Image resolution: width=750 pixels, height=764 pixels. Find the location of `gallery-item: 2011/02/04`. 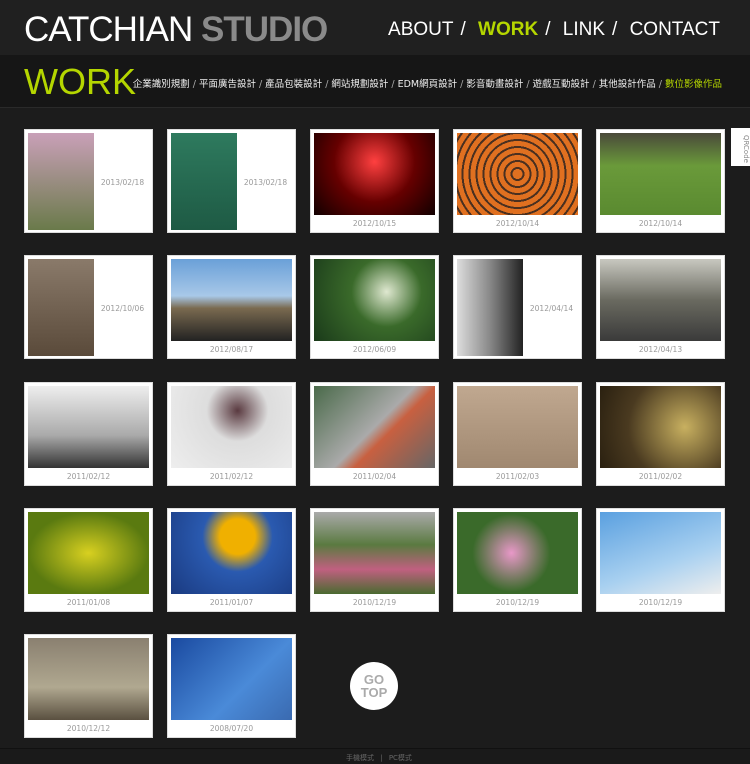

gallery-item: 2011/02/04 is located at coordinates (374, 433).